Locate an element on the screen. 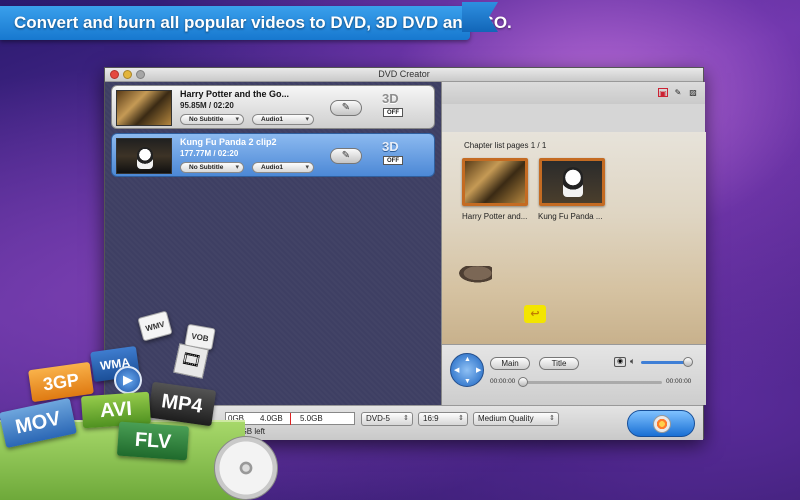 This screenshot has height=500, width=800. capacity-limit-marker is located at coordinates (290, 419).